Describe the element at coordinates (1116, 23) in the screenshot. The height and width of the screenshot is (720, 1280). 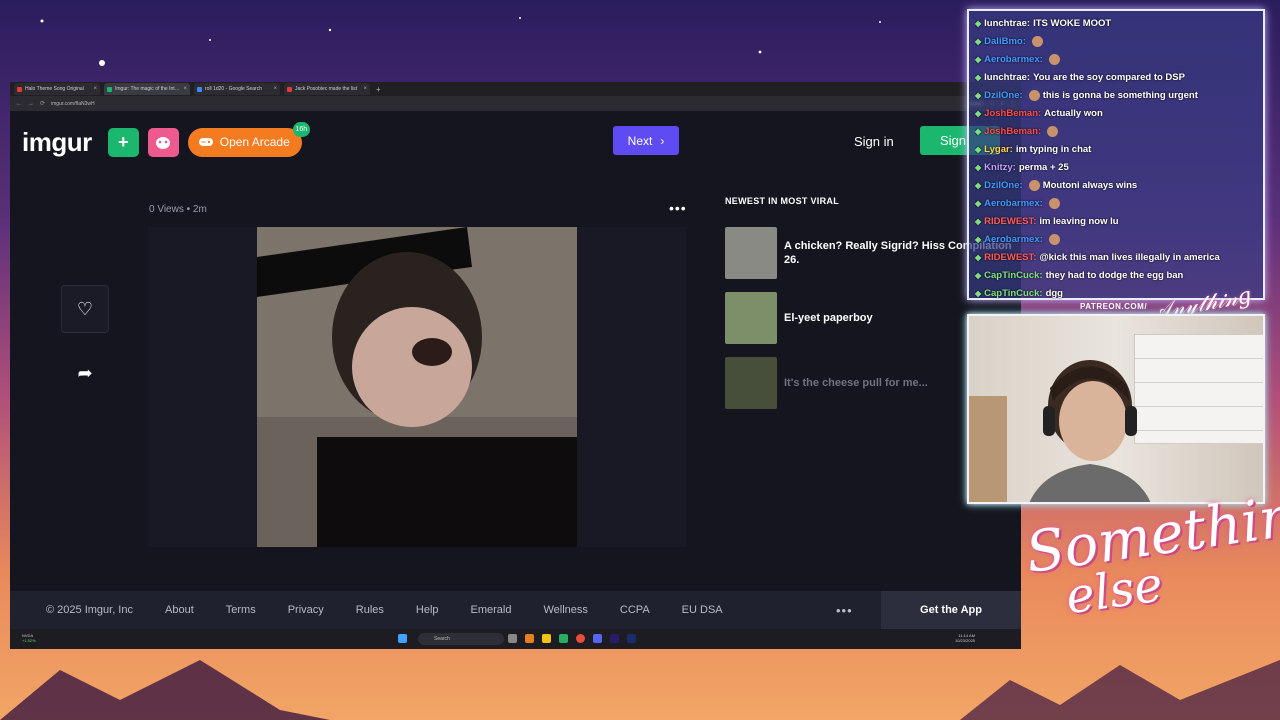
I see `chat-message: ◆ lunchtrae: ITS WOKE MOOT` at that location.